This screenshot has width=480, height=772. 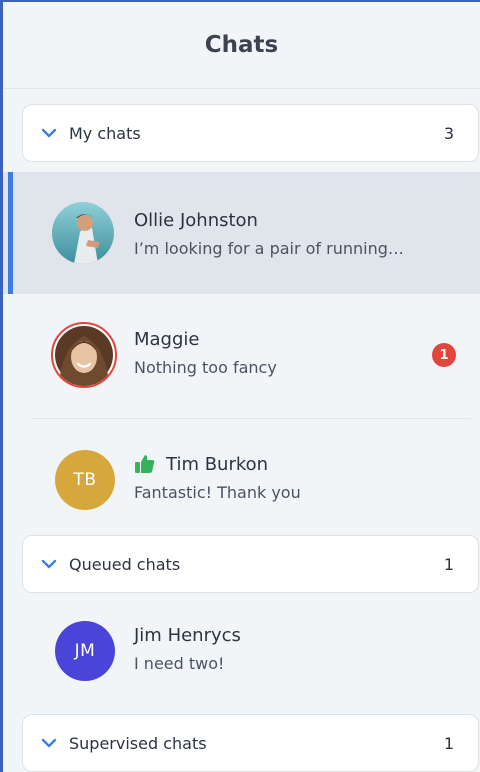 What do you see at coordinates (125, 564) in the screenshot?
I see `section-label: Queued chats` at bounding box center [125, 564].